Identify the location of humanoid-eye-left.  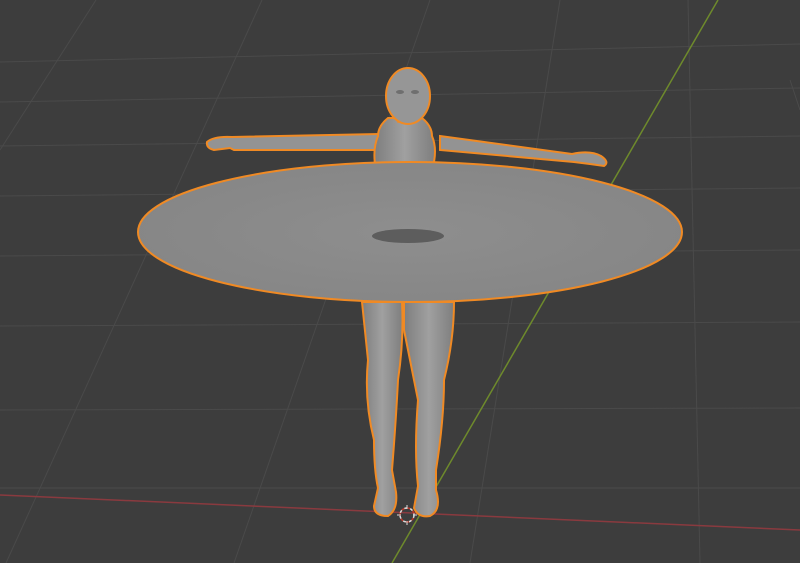
(400, 92).